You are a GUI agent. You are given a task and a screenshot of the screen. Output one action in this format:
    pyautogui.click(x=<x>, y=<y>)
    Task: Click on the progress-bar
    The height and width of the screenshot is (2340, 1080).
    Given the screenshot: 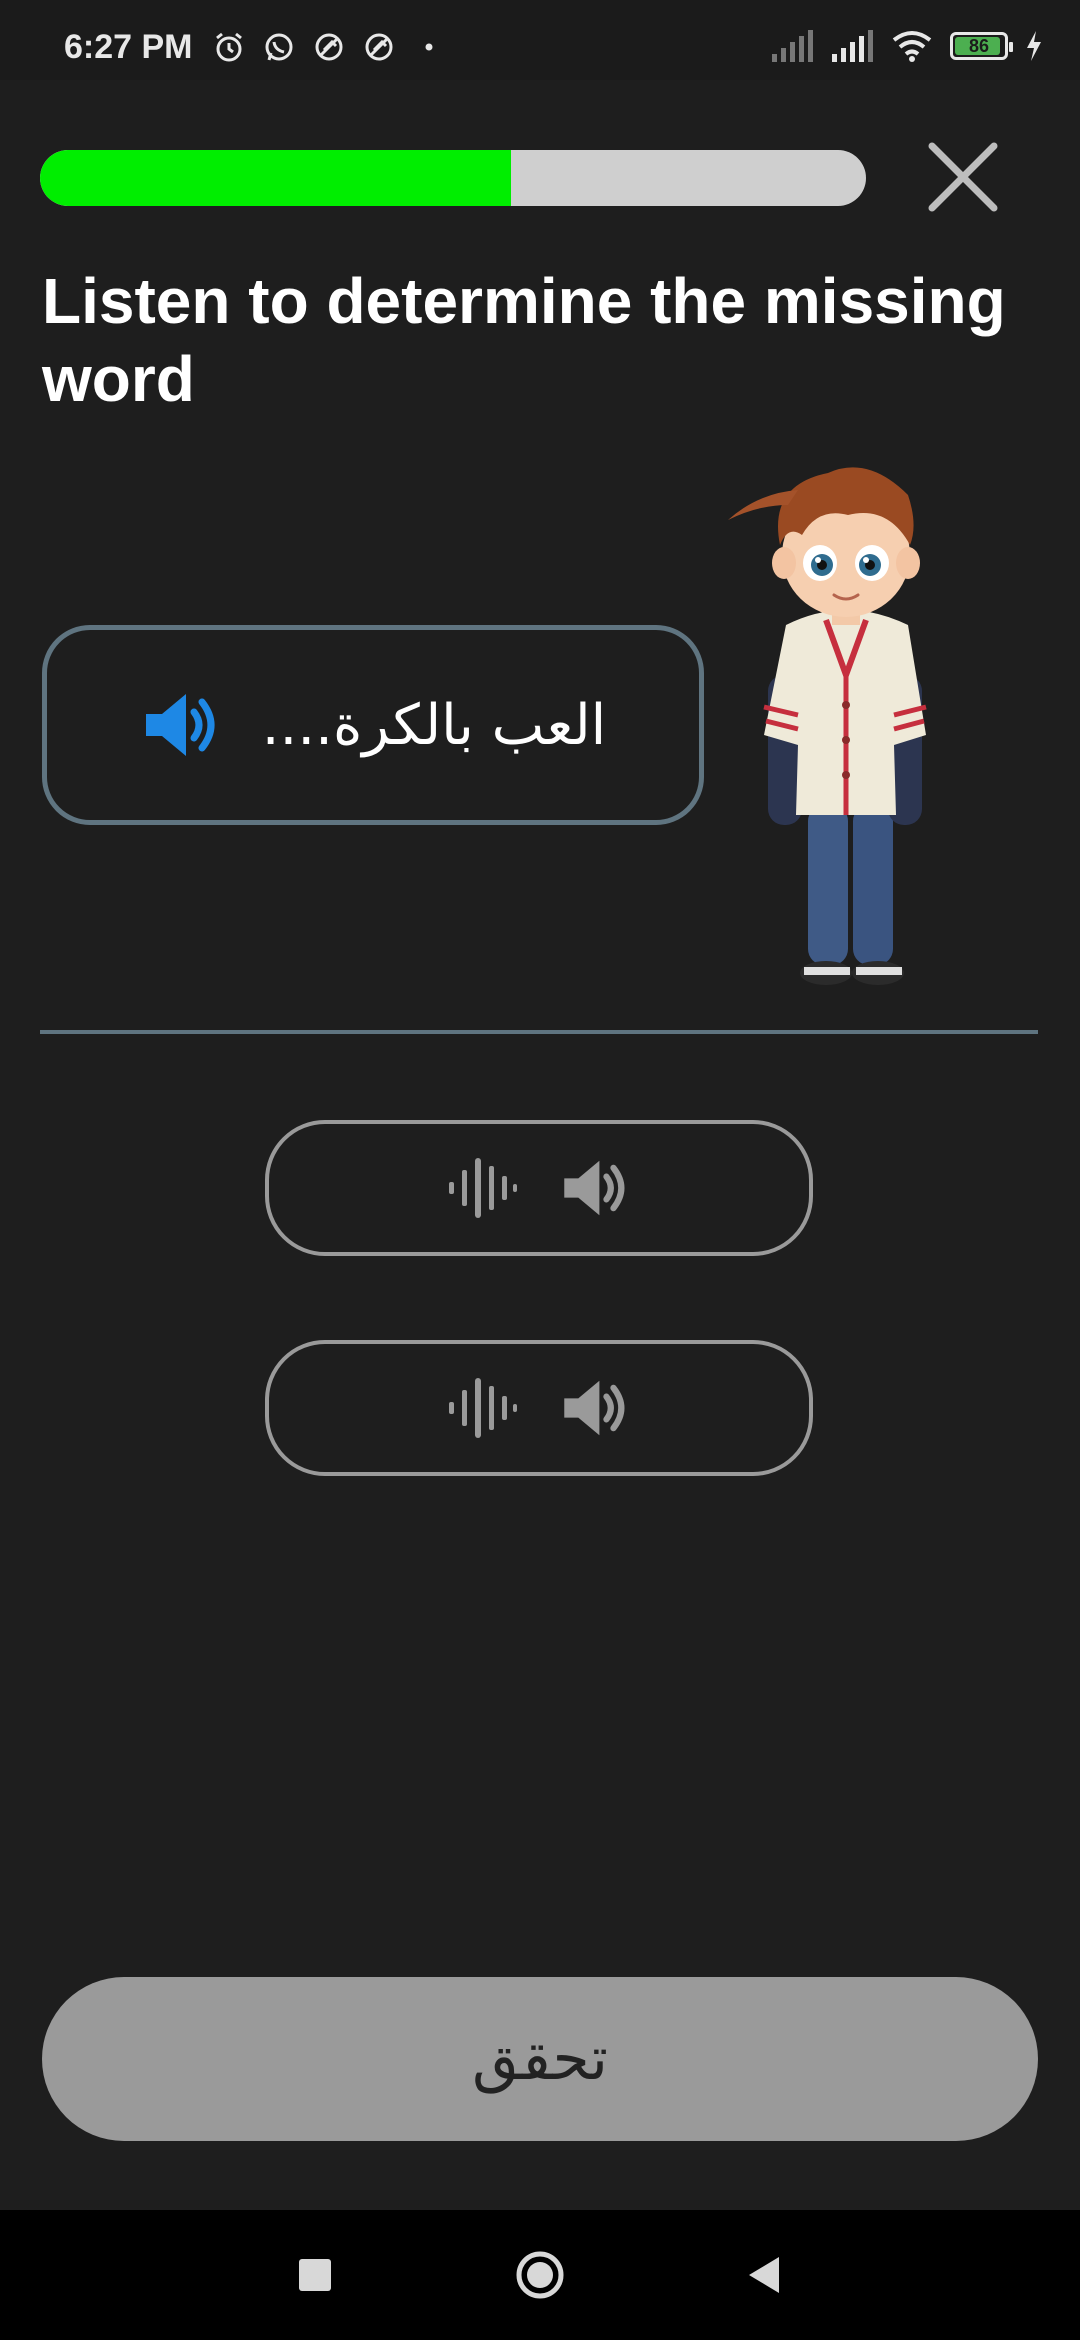 What is the action you would take?
    pyautogui.click(x=453, y=178)
    